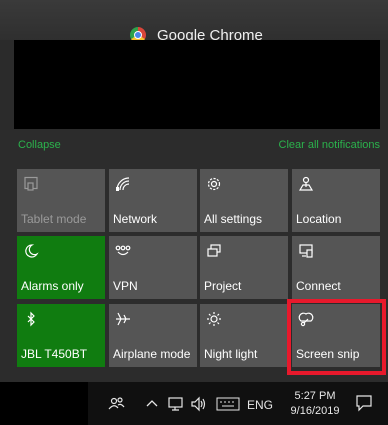  I want to click on tile-project: Project, so click(244, 267).